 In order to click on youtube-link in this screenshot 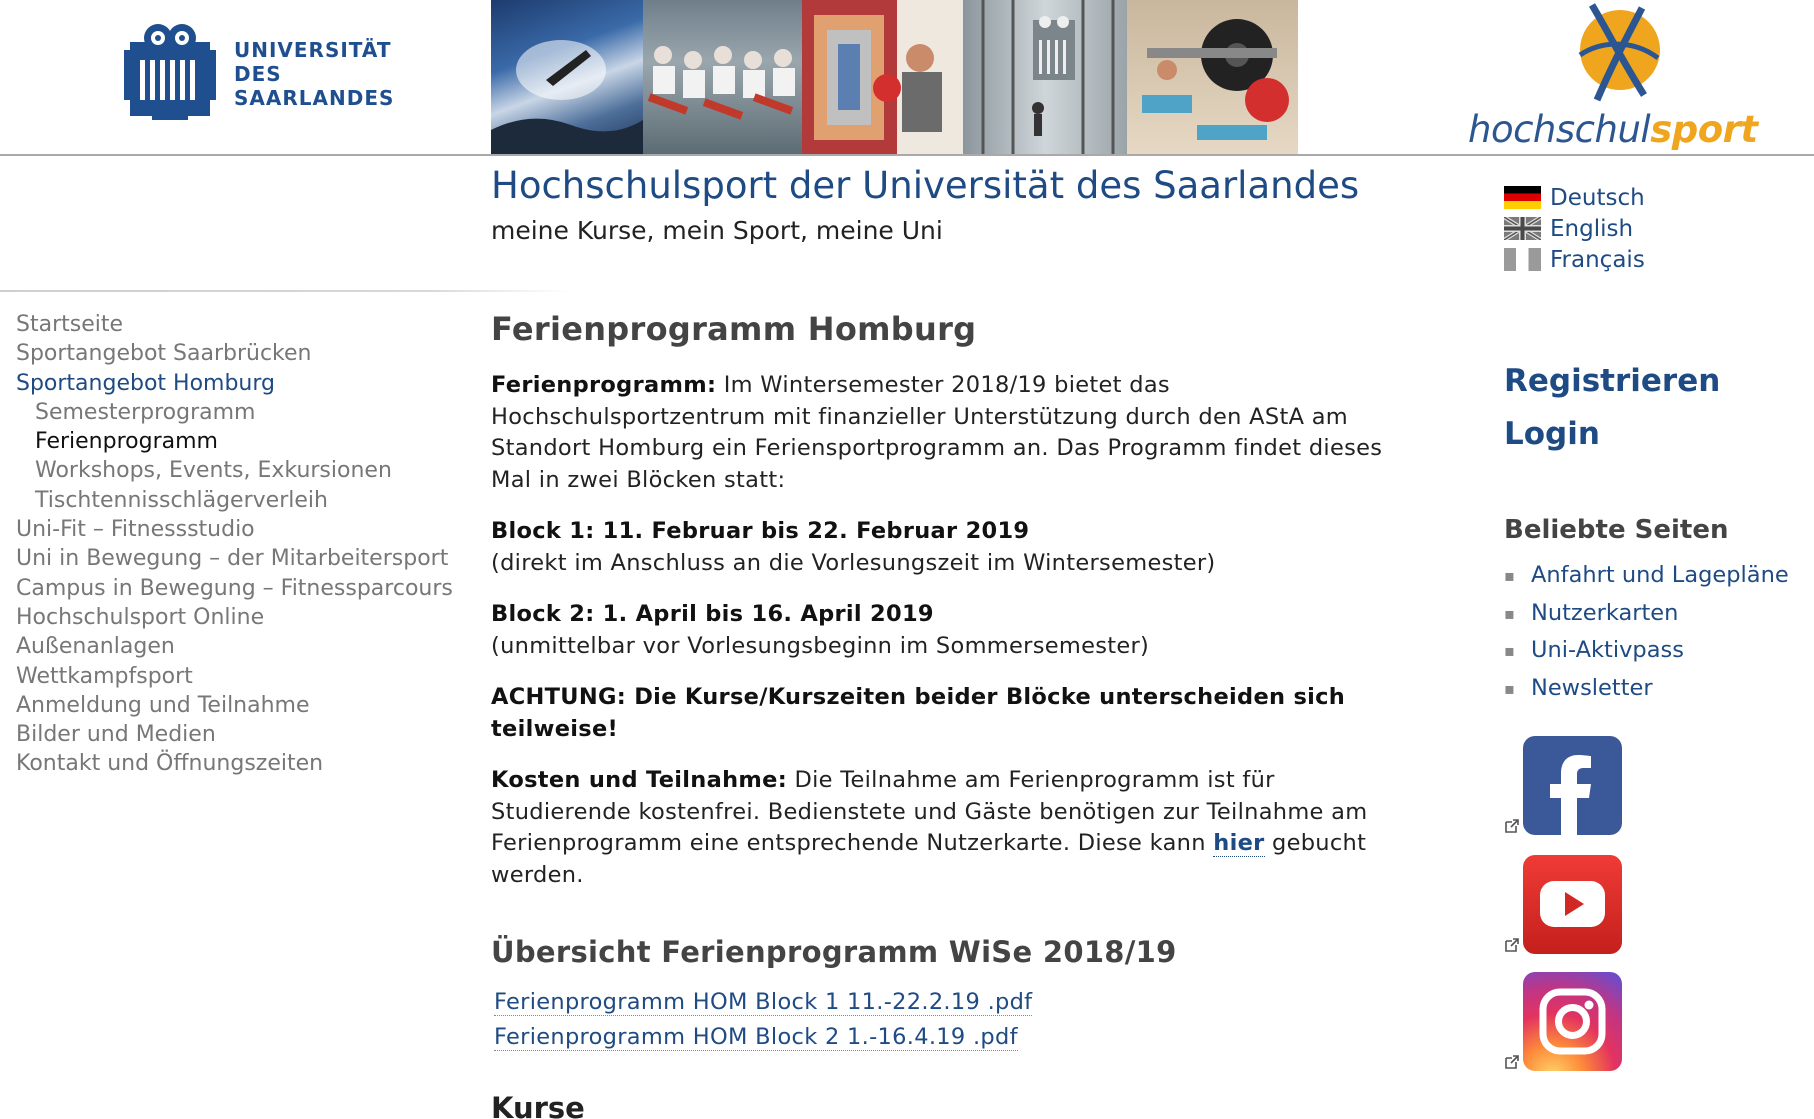, I will do `click(1574, 905)`.